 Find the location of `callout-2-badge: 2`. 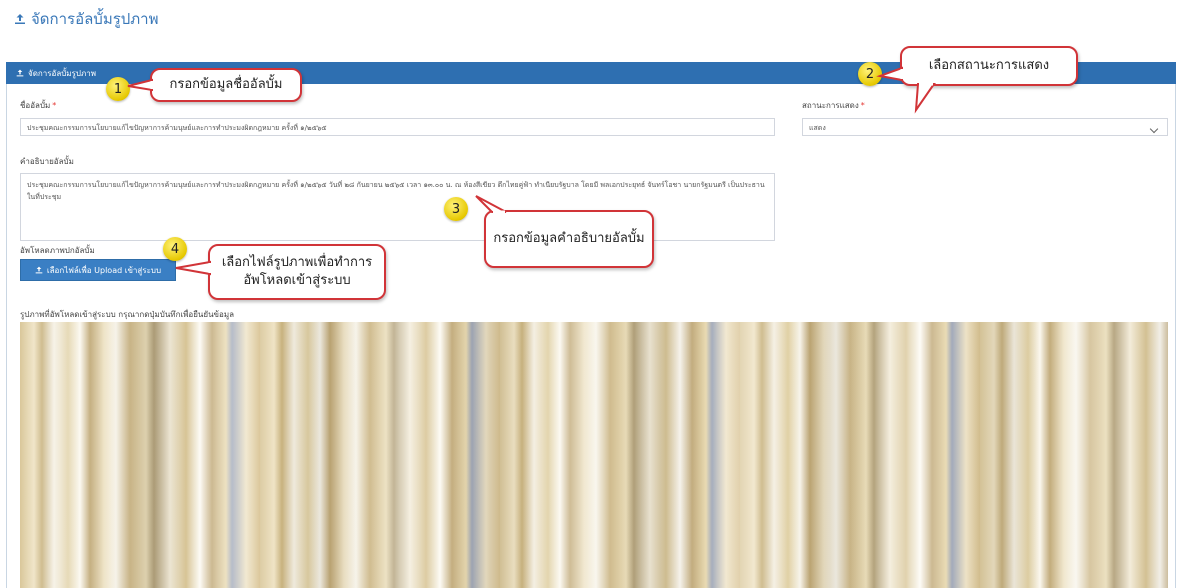

callout-2-badge: 2 is located at coordinates (870, 74).